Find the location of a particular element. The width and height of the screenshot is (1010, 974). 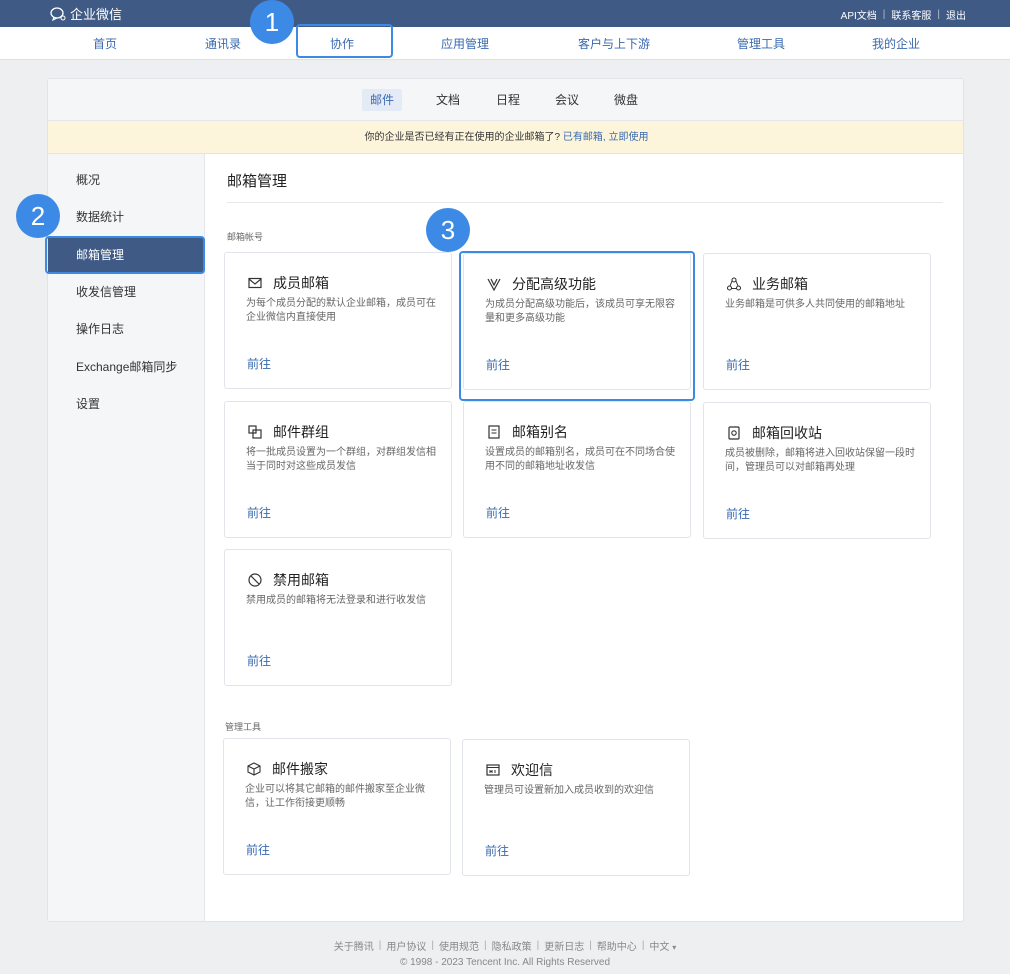

sidebar-item-statistics: 数据统计 is located at coordinates (126, 217).